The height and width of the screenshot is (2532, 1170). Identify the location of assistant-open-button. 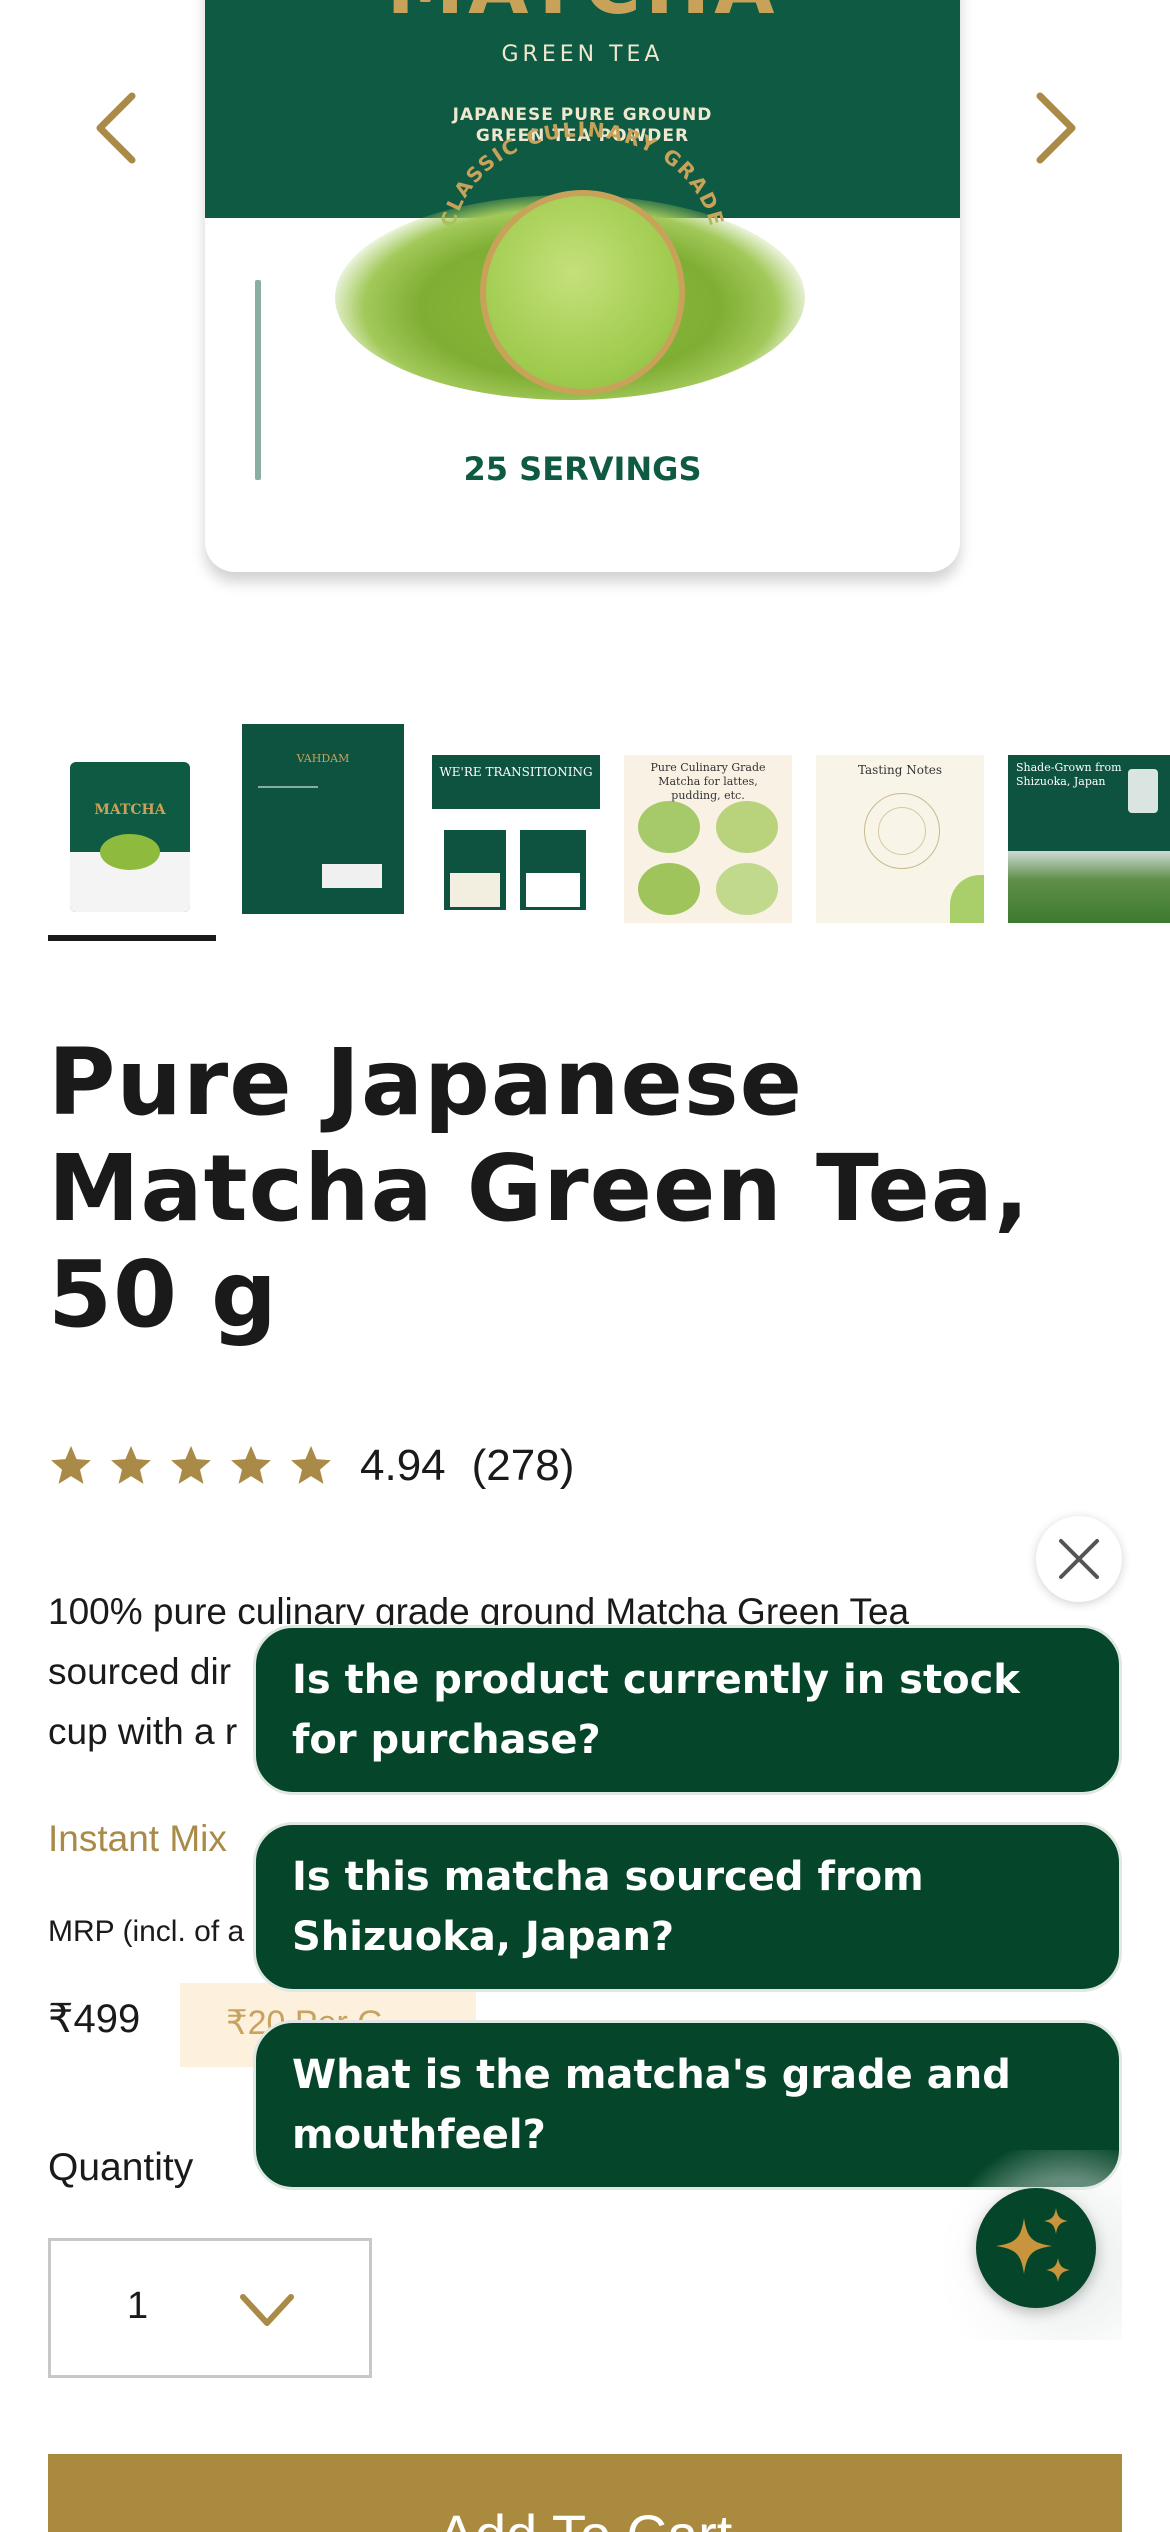
(1036, 2248).